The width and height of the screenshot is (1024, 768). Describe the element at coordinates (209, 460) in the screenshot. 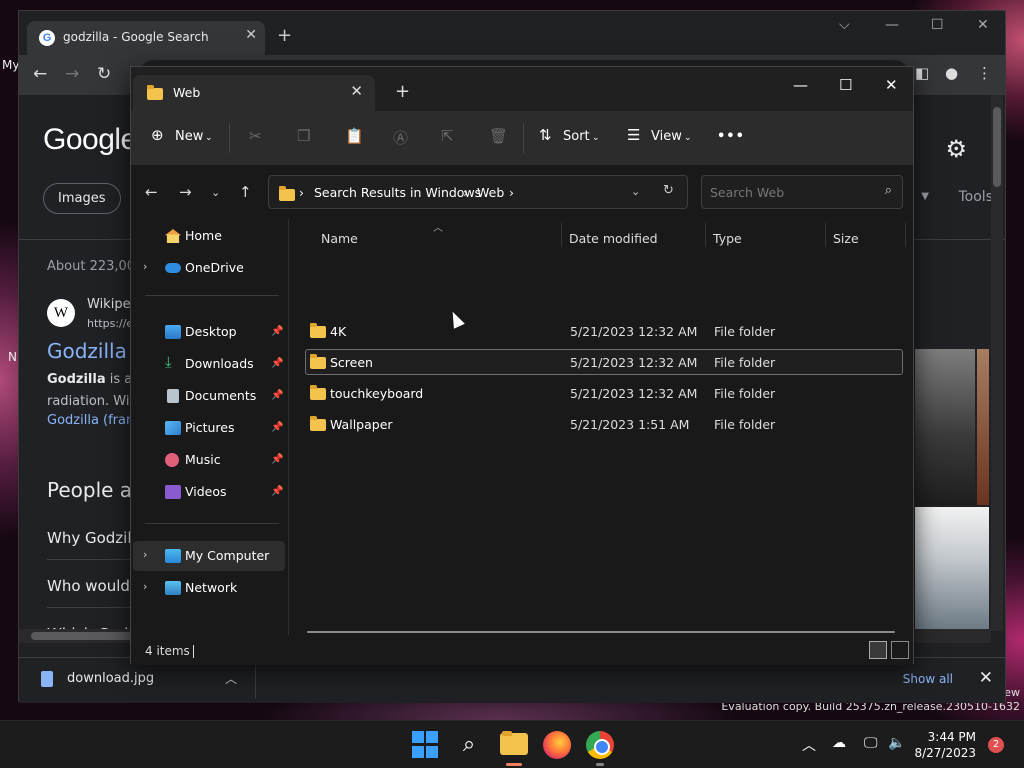

I see `nav-item-music: Music 📌` at that location.